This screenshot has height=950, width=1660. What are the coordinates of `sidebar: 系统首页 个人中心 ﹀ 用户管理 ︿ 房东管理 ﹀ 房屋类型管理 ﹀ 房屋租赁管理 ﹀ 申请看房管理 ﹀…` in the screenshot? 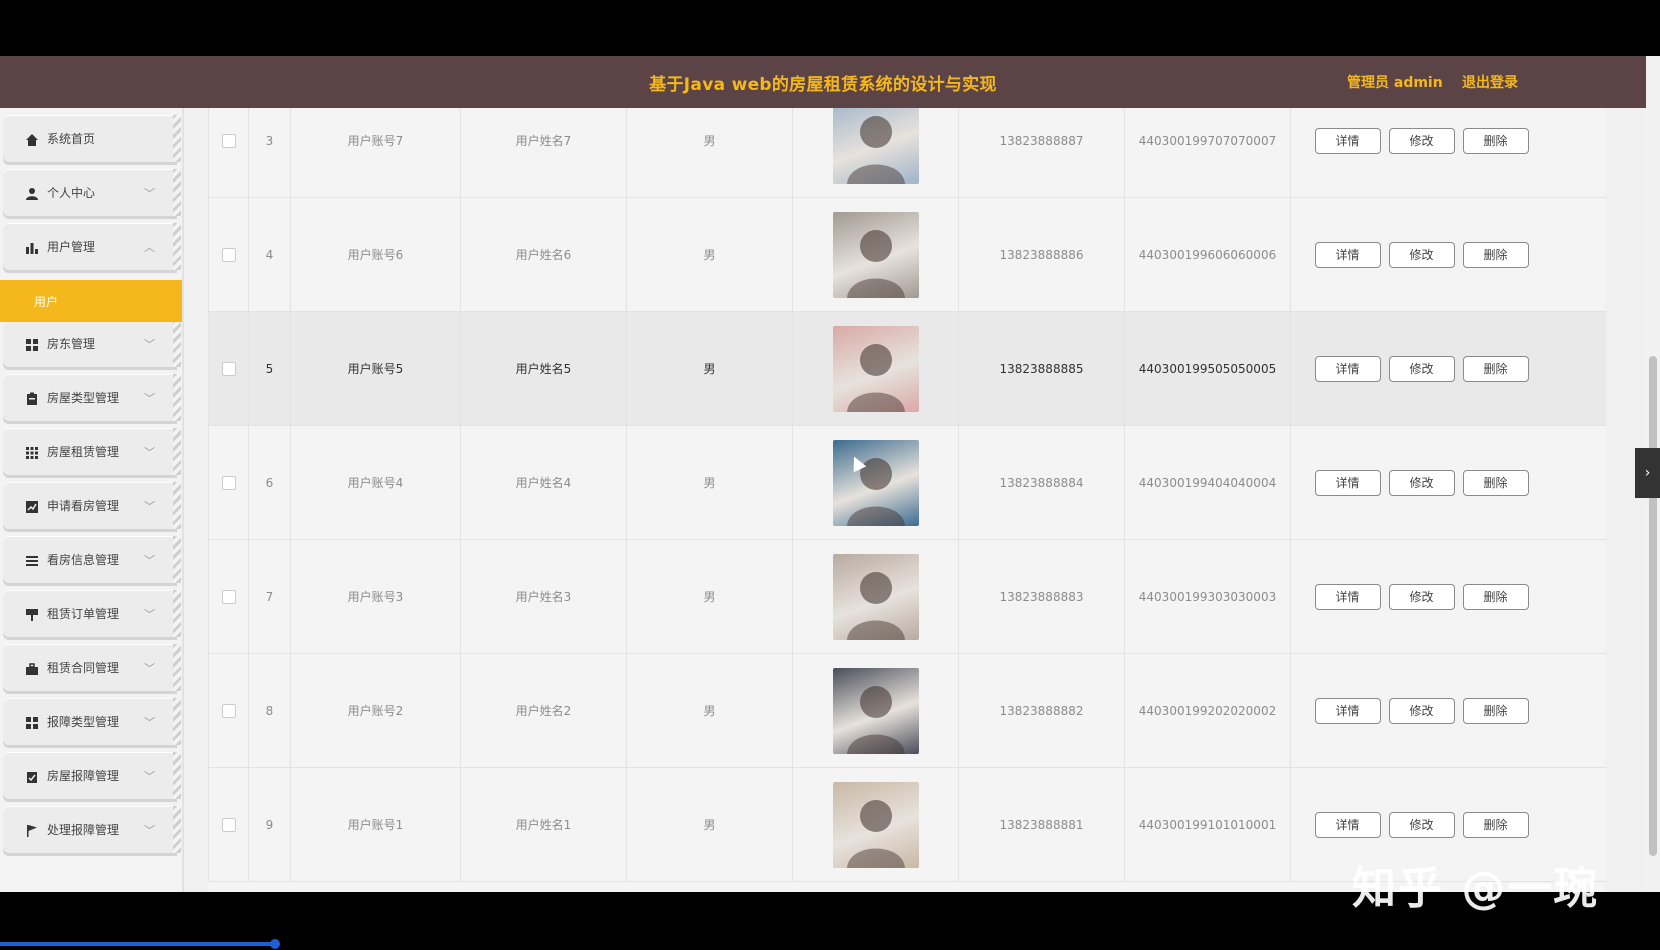 It's located at (92, 500).